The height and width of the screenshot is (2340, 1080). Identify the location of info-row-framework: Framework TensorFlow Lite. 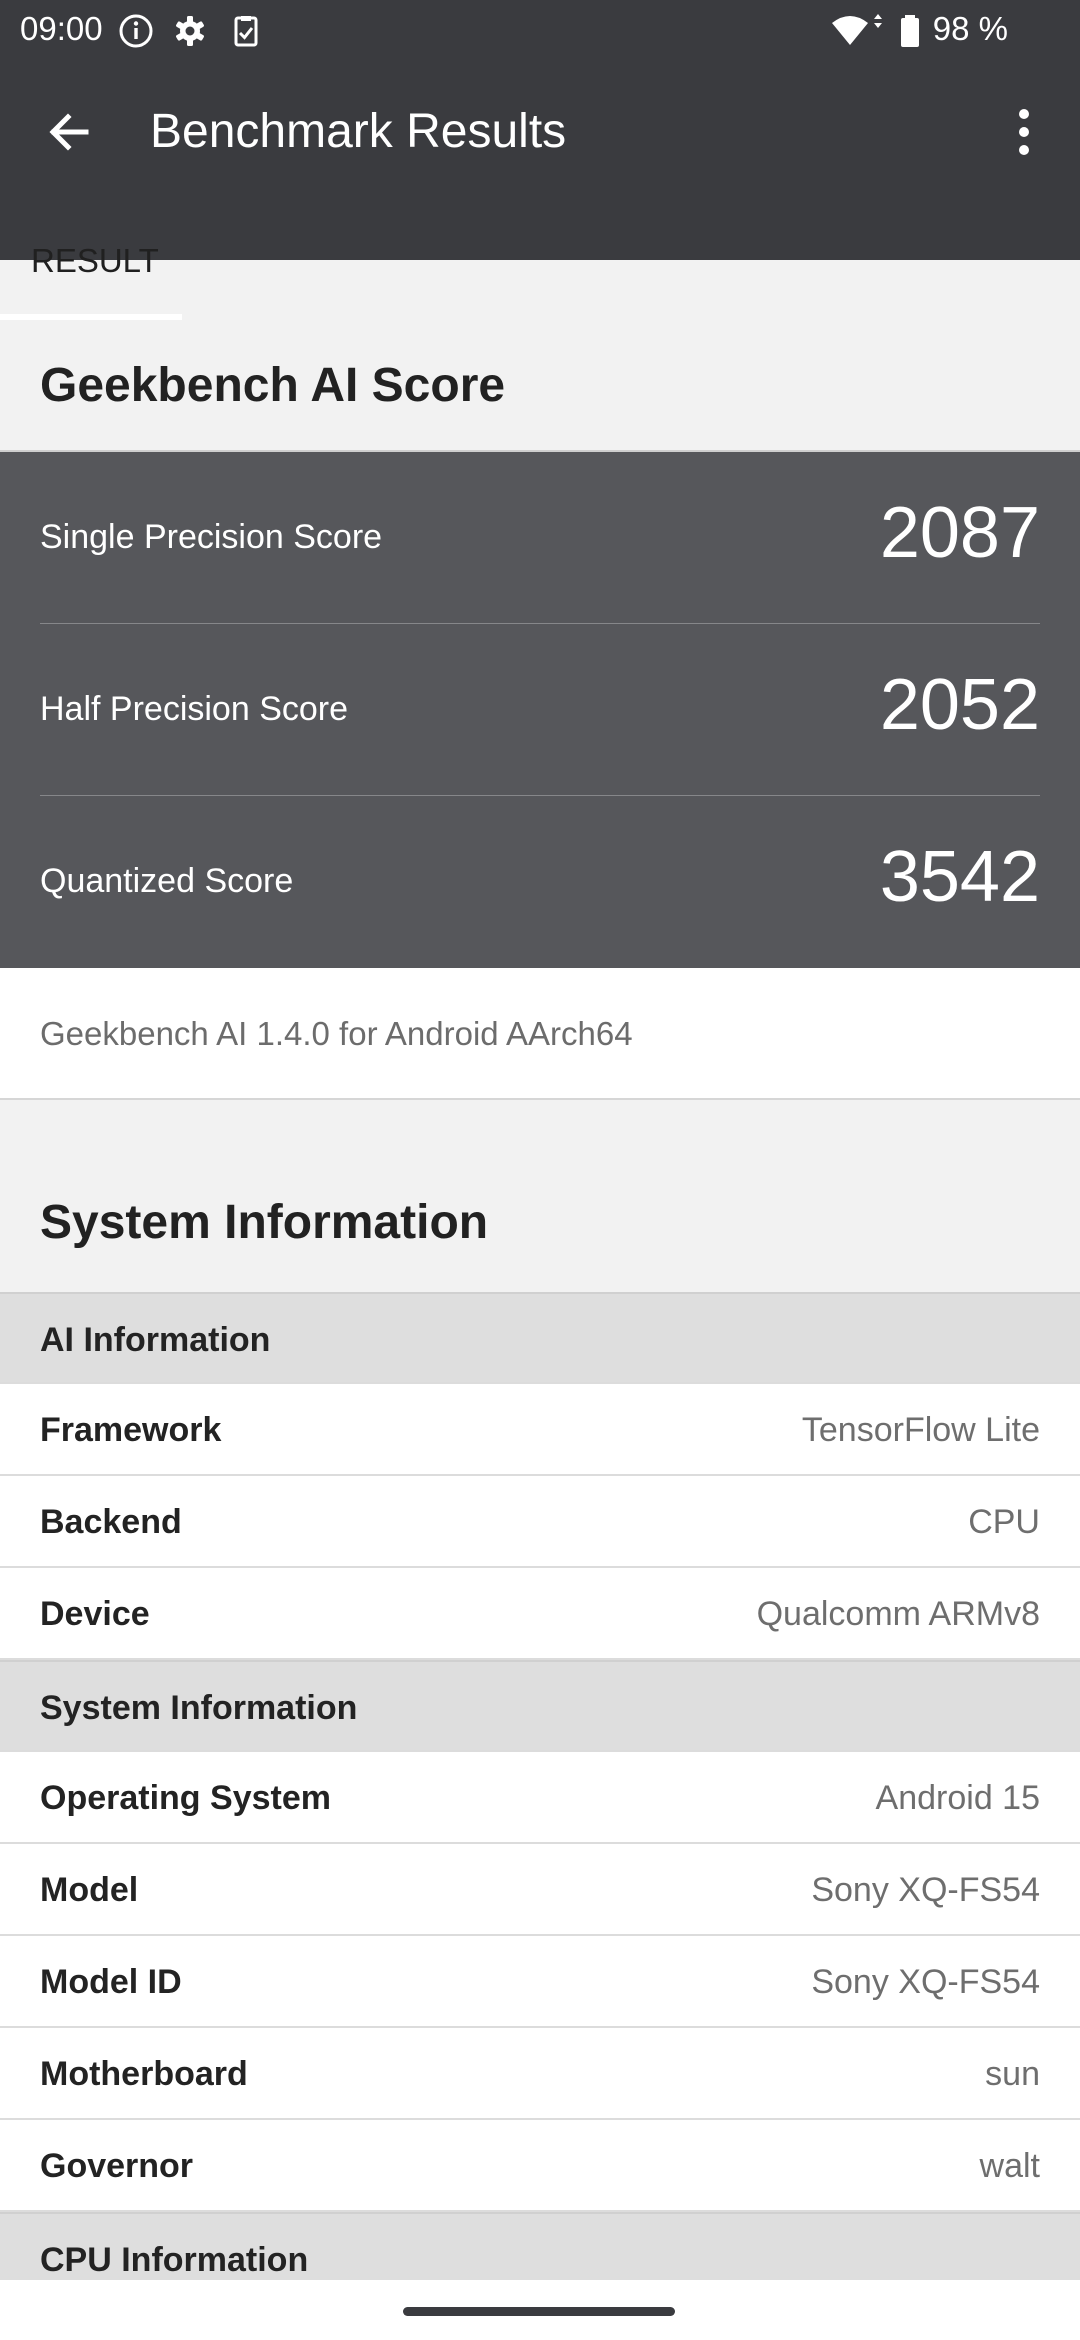
(540, 1430).